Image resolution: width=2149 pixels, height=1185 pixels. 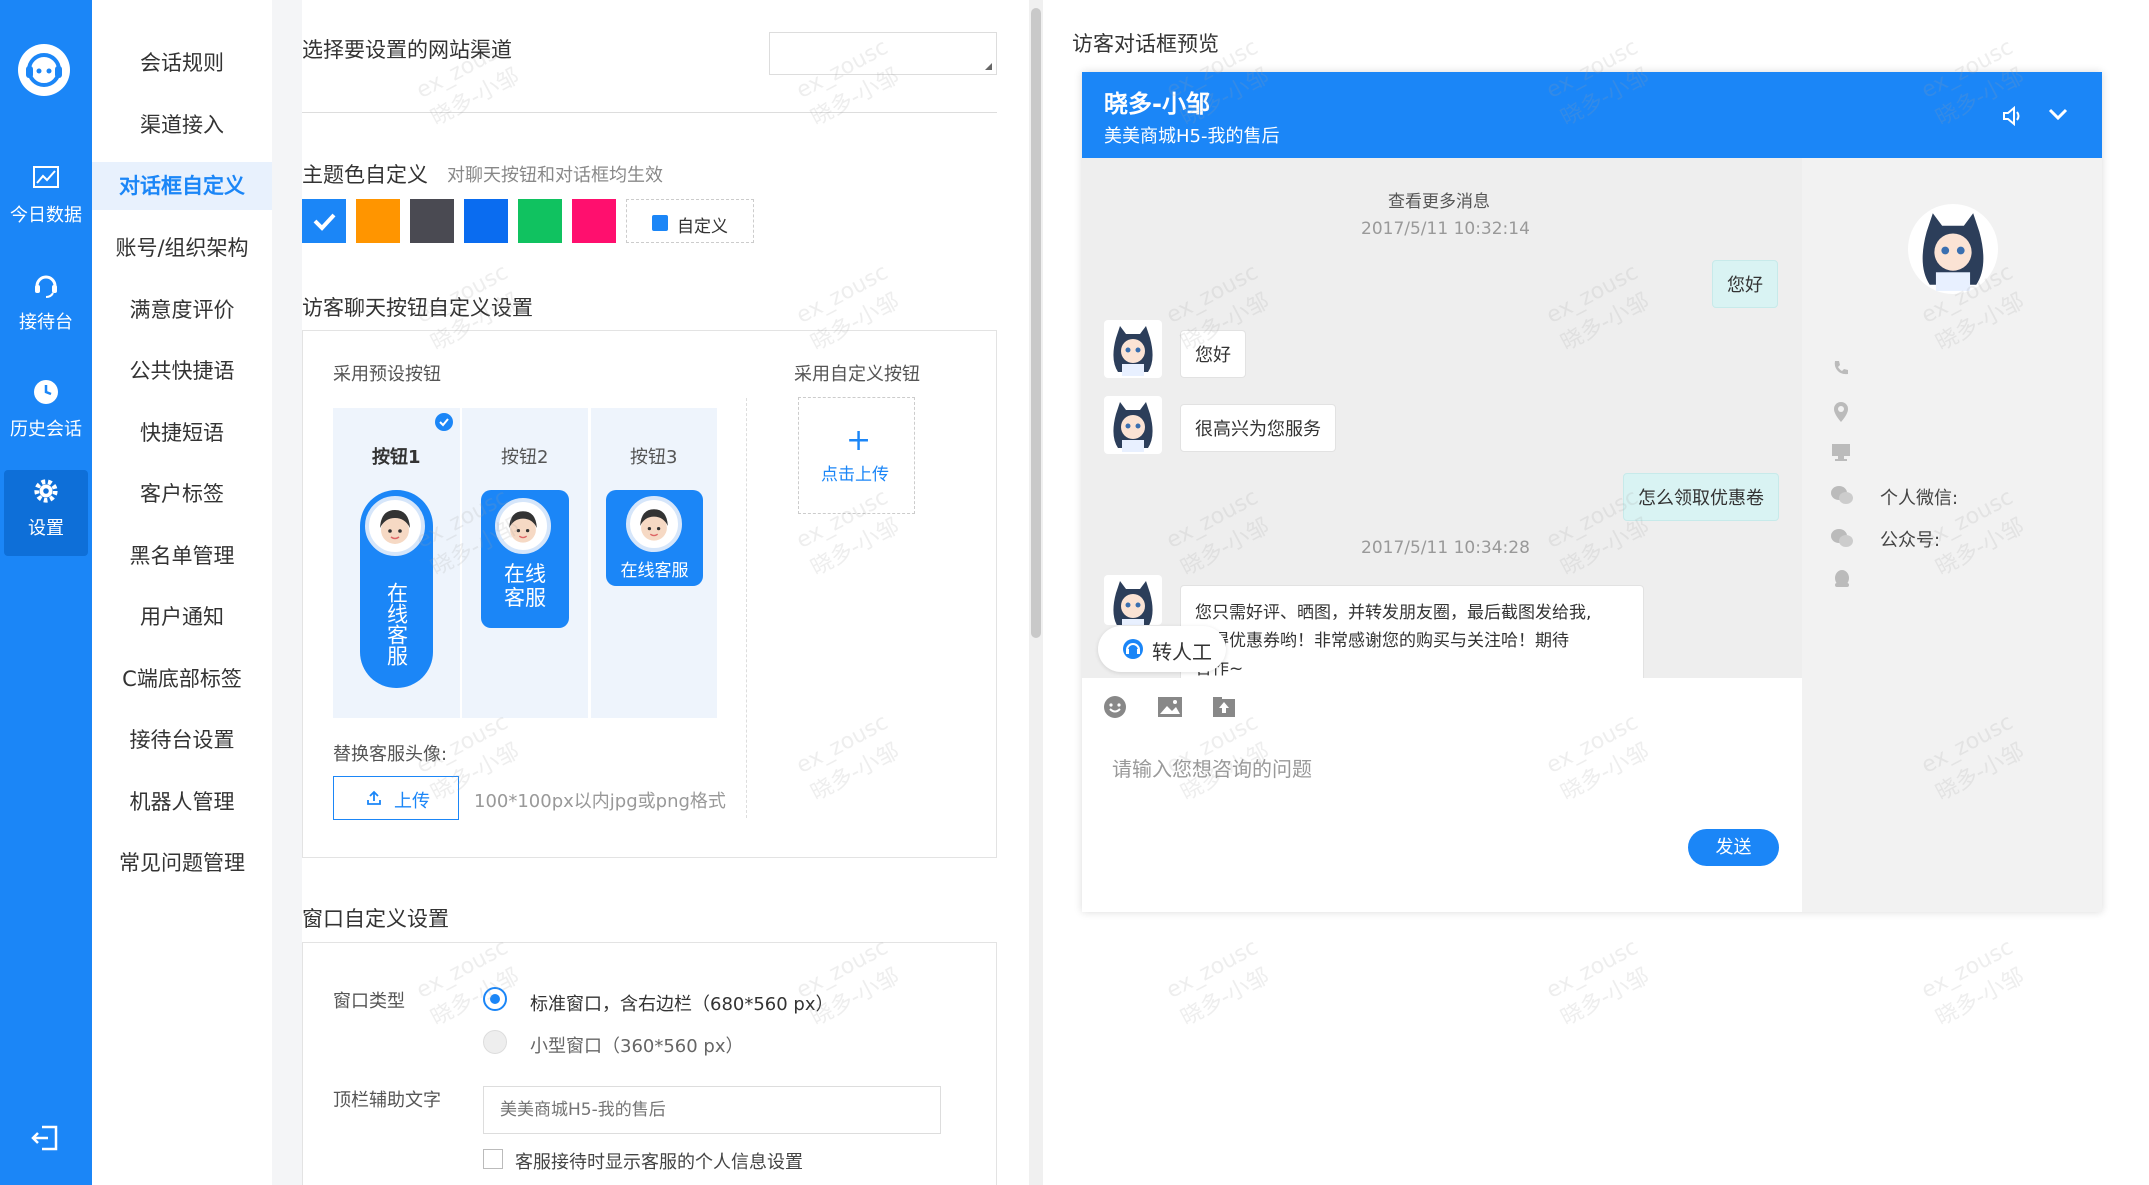 What do you see at coordinates (375, 919) in the screenshot?
I see `window-section-title: 窗口自定义设置` at bounding box center [375, 919].